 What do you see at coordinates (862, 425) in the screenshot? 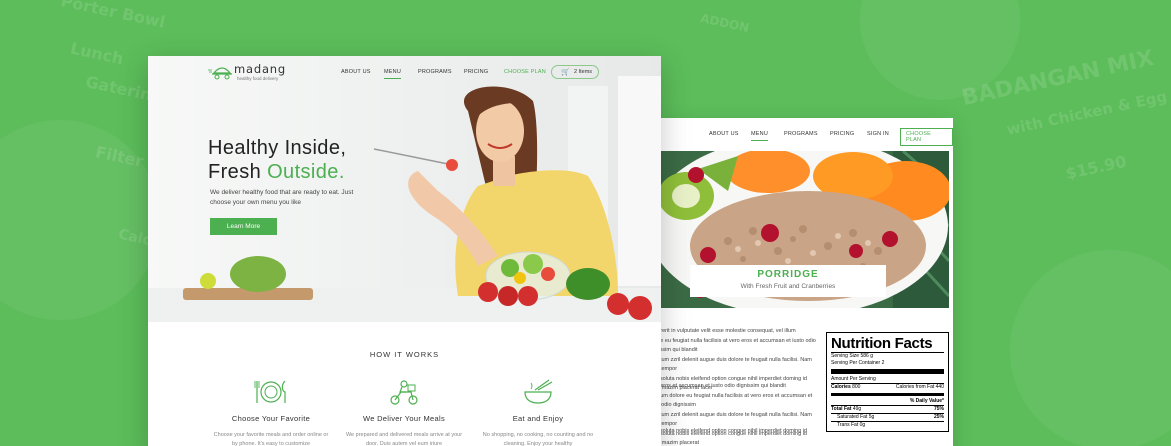
I see `nutrient-amount: 0g` at bounding box center [862, 425].